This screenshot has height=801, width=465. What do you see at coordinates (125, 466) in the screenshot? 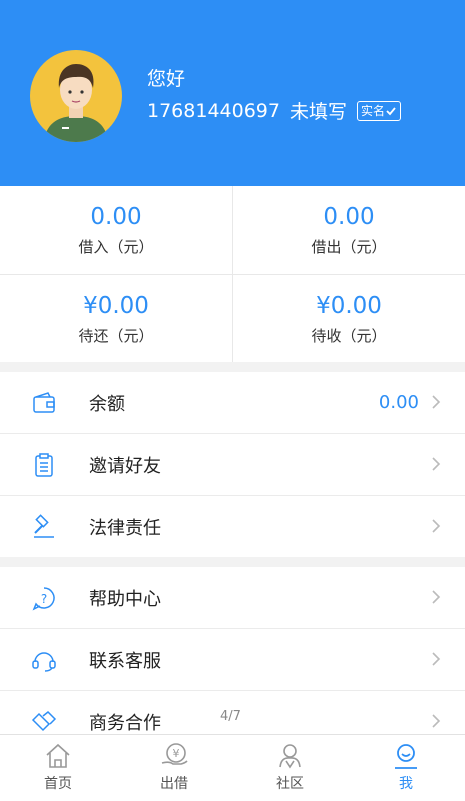
I see `menu-item-label: 邀请好友` at bounding box center [125, 466].